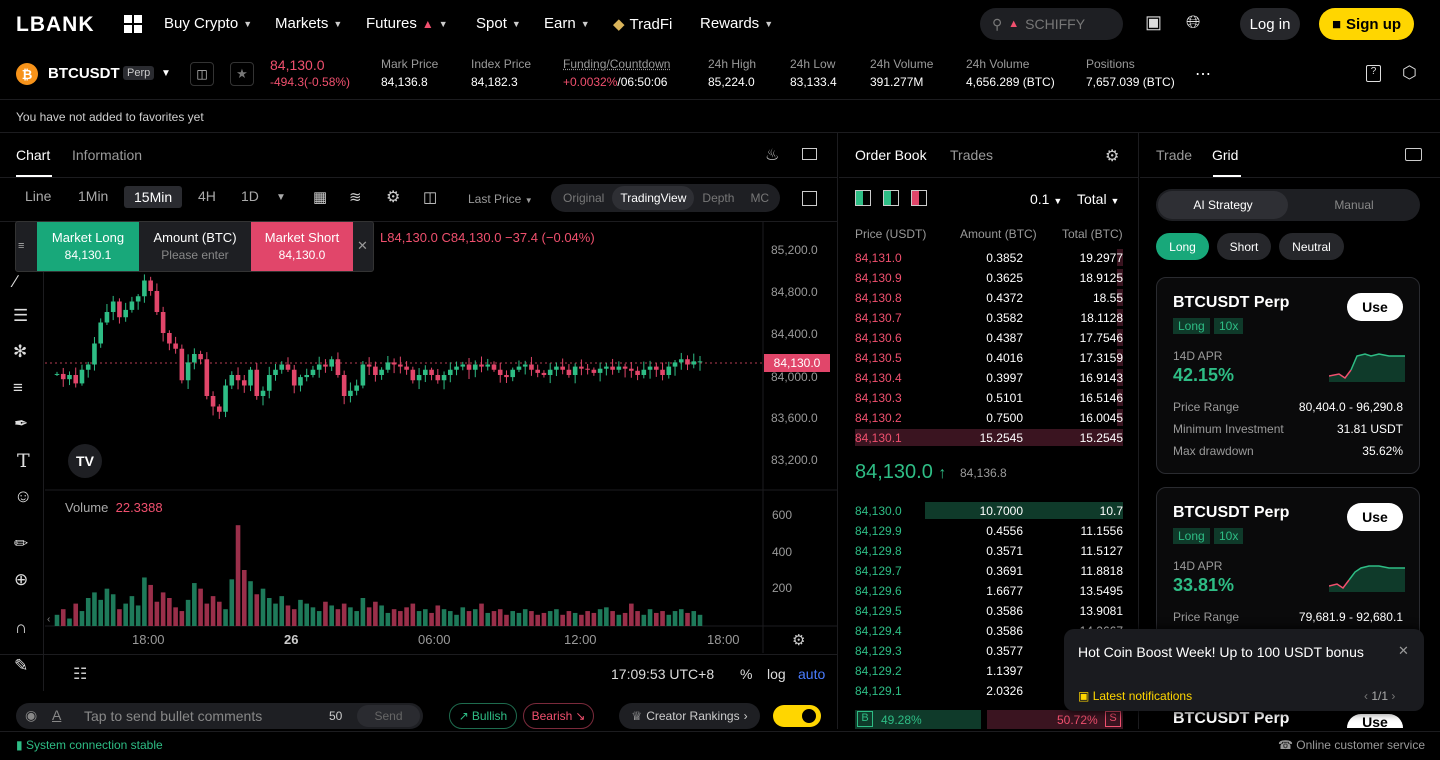 Image resolution: width=1440 pixels, height=760 pixels. What do you see at coordinates (1409, 73) in the screenshot?
I see `settings-icon: ⬡` at bounding box center [1409, 73].